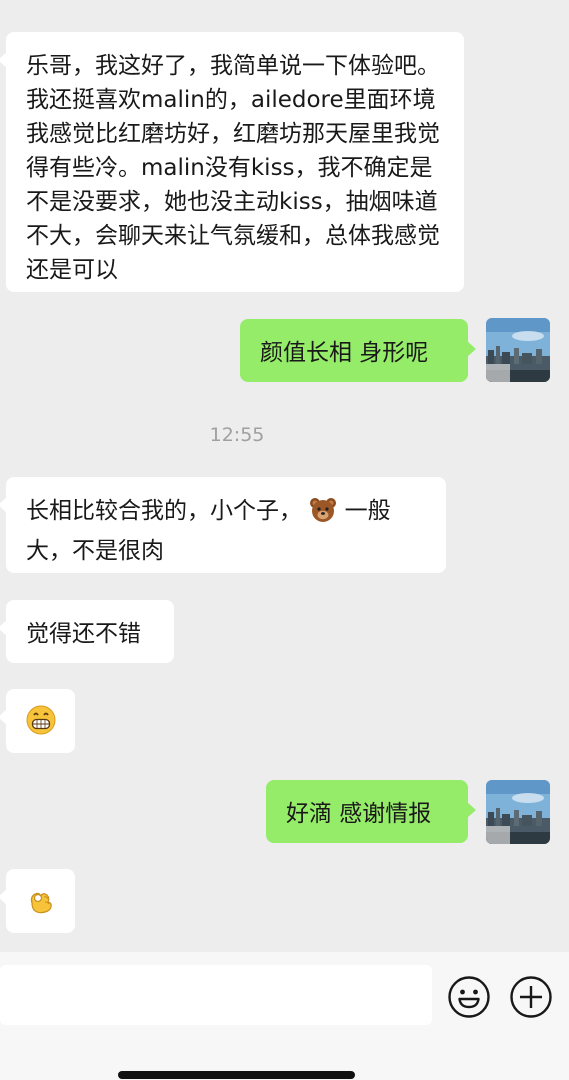 The height and width of the screenshot is (1080, 569). I want to click on message-input, so click(216, 995).